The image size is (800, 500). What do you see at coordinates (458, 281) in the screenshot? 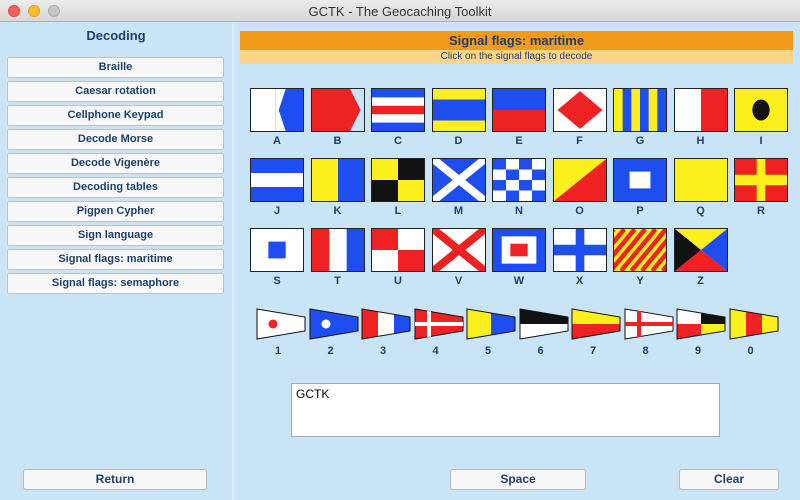
I see `flag-label-v: V` at bounding box center [458, 281].